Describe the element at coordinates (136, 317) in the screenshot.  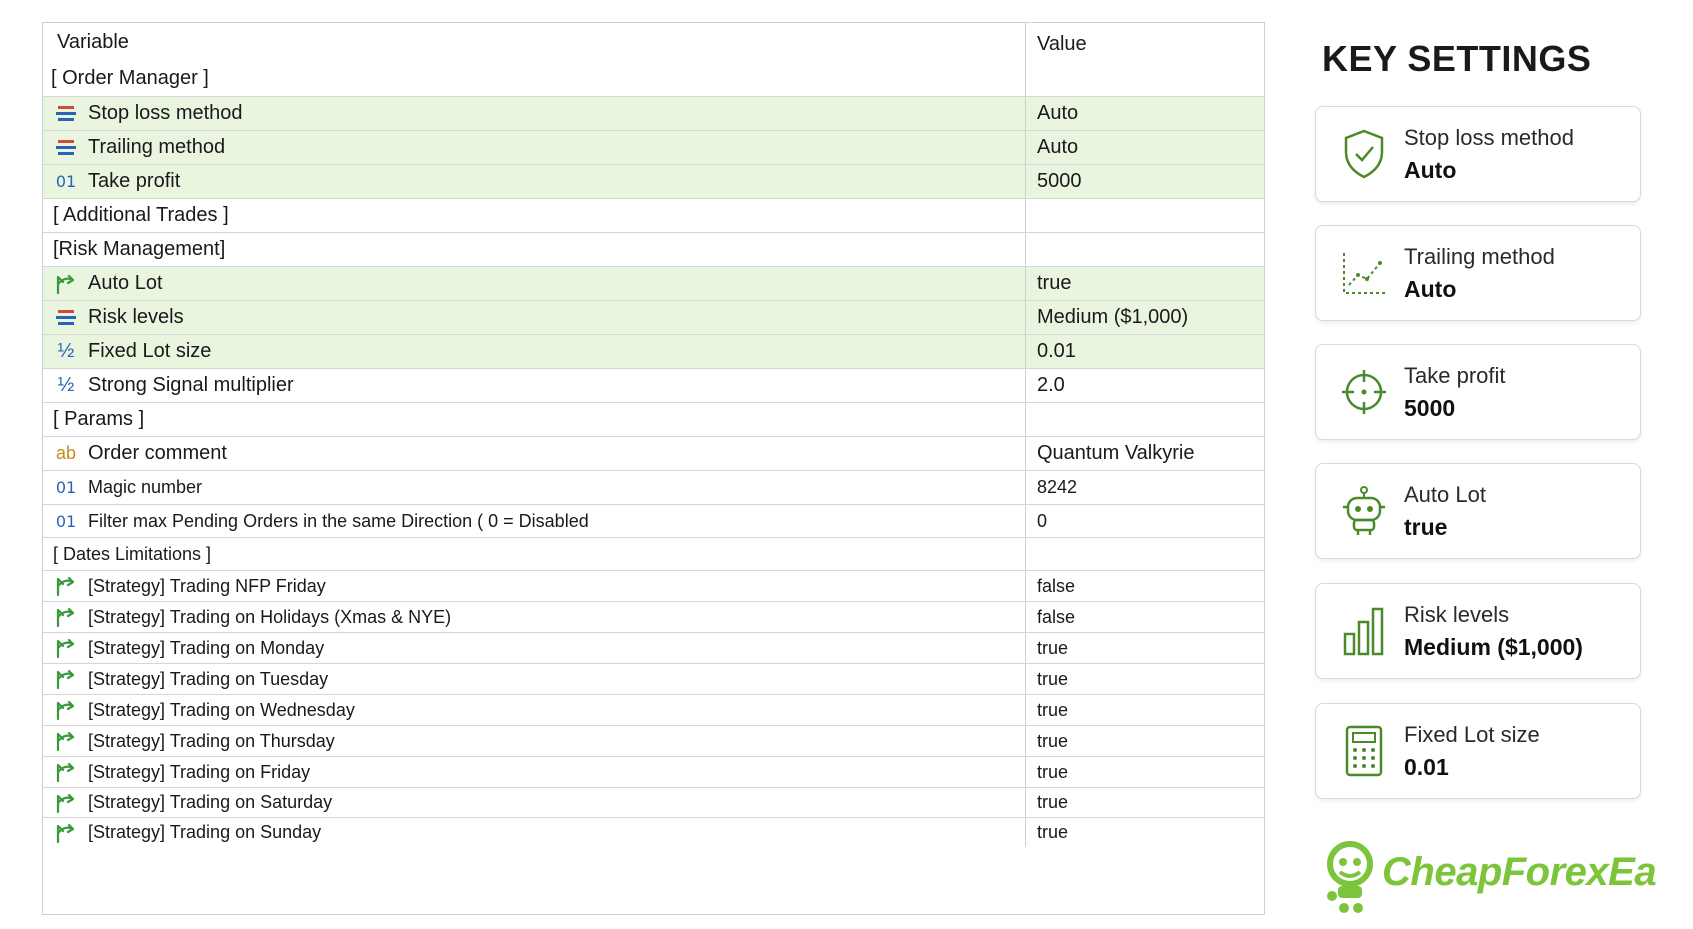
I see `variable-name: Risk levels` at that location.